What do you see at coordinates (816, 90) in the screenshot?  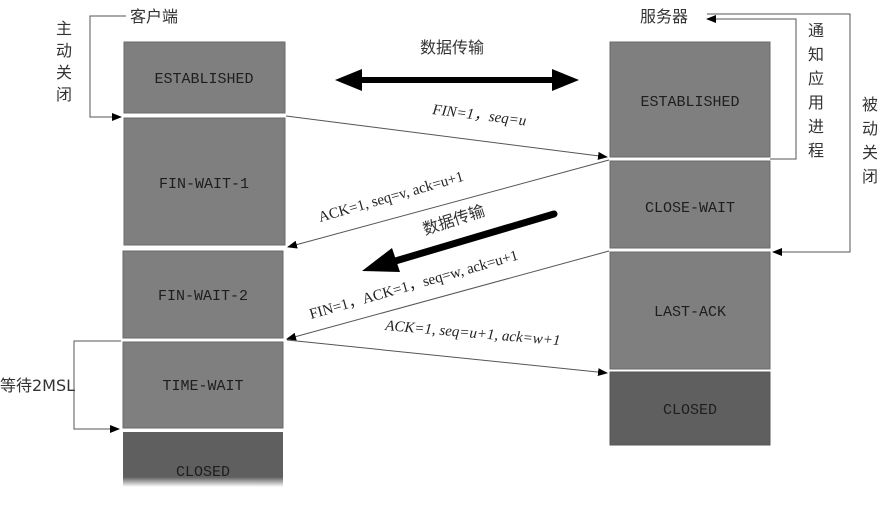 I see `notify-app-label: 通 知 应 用 进 程` at bounding box center [816, 90].